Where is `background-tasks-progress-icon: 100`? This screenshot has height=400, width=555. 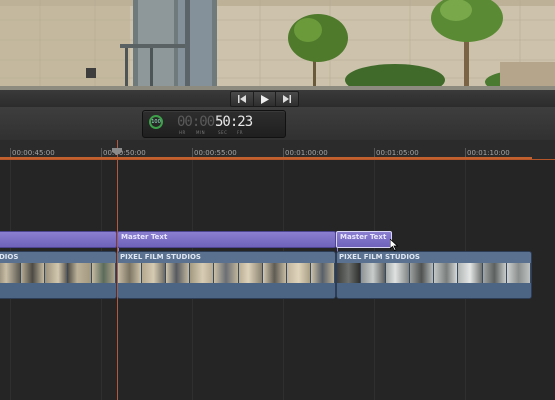 background-tasks-progress-icon: 100 is located at coordinates (156, 122).